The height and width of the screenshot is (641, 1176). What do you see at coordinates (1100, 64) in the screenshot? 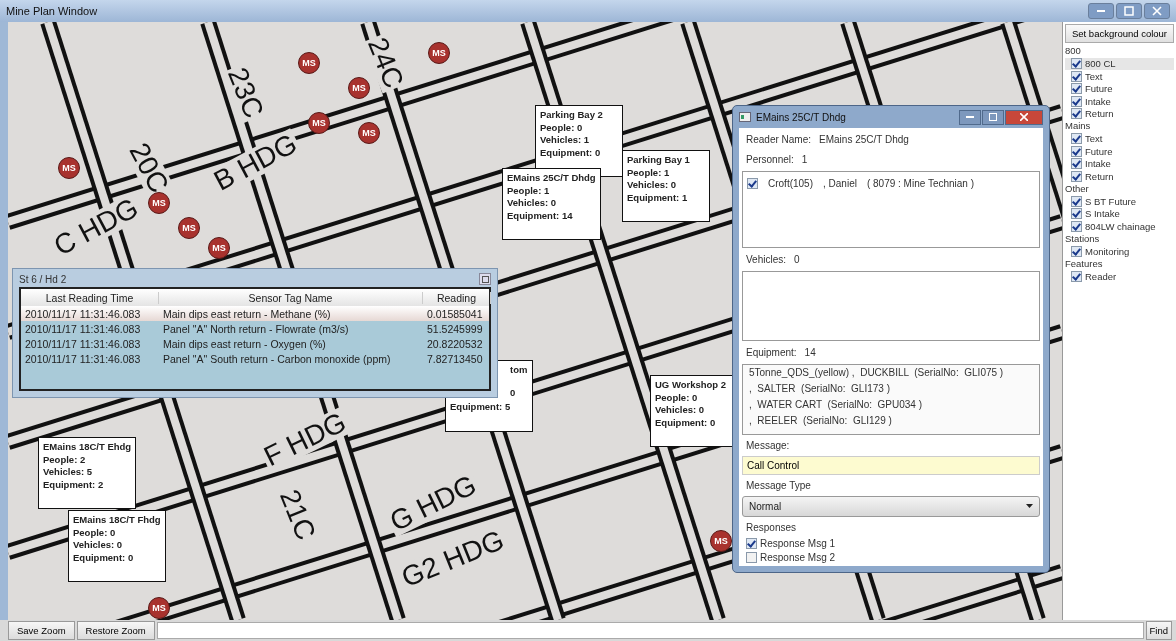
I see `layer-label: 800 CL` at bounding box center [1100, 64].